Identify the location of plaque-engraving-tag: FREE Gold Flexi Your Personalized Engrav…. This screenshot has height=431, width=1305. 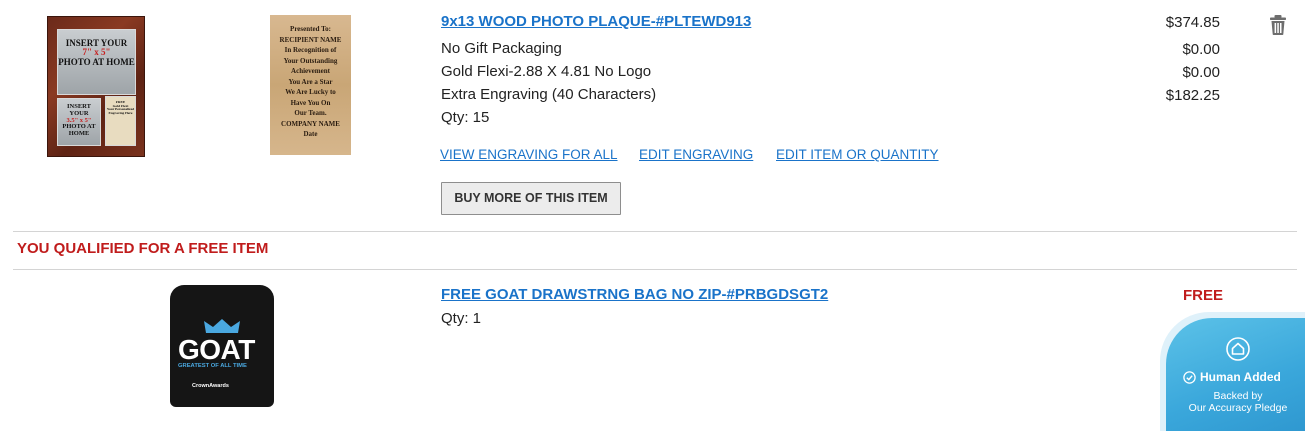
(120, 121).